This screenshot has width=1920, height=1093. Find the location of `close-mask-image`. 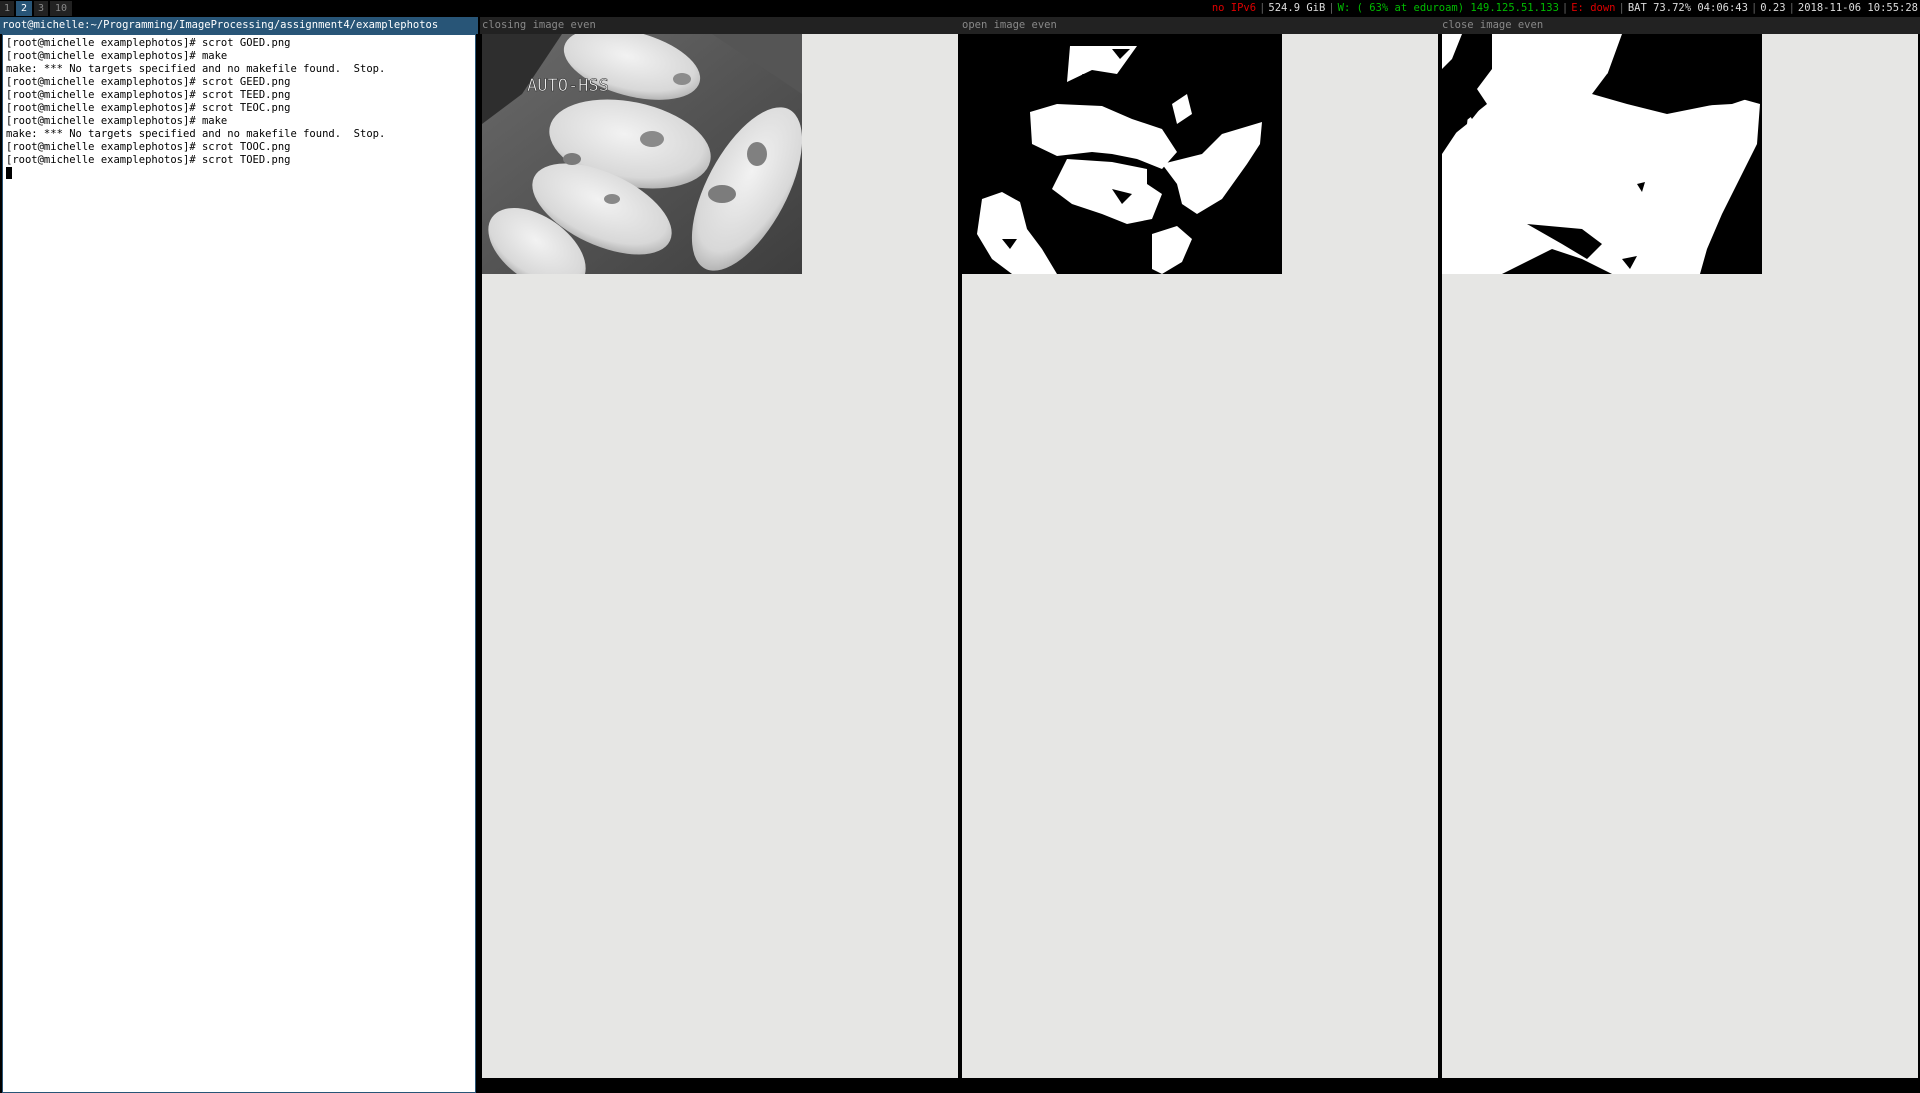

close-mask-image is located at coordinates (1602, 154).